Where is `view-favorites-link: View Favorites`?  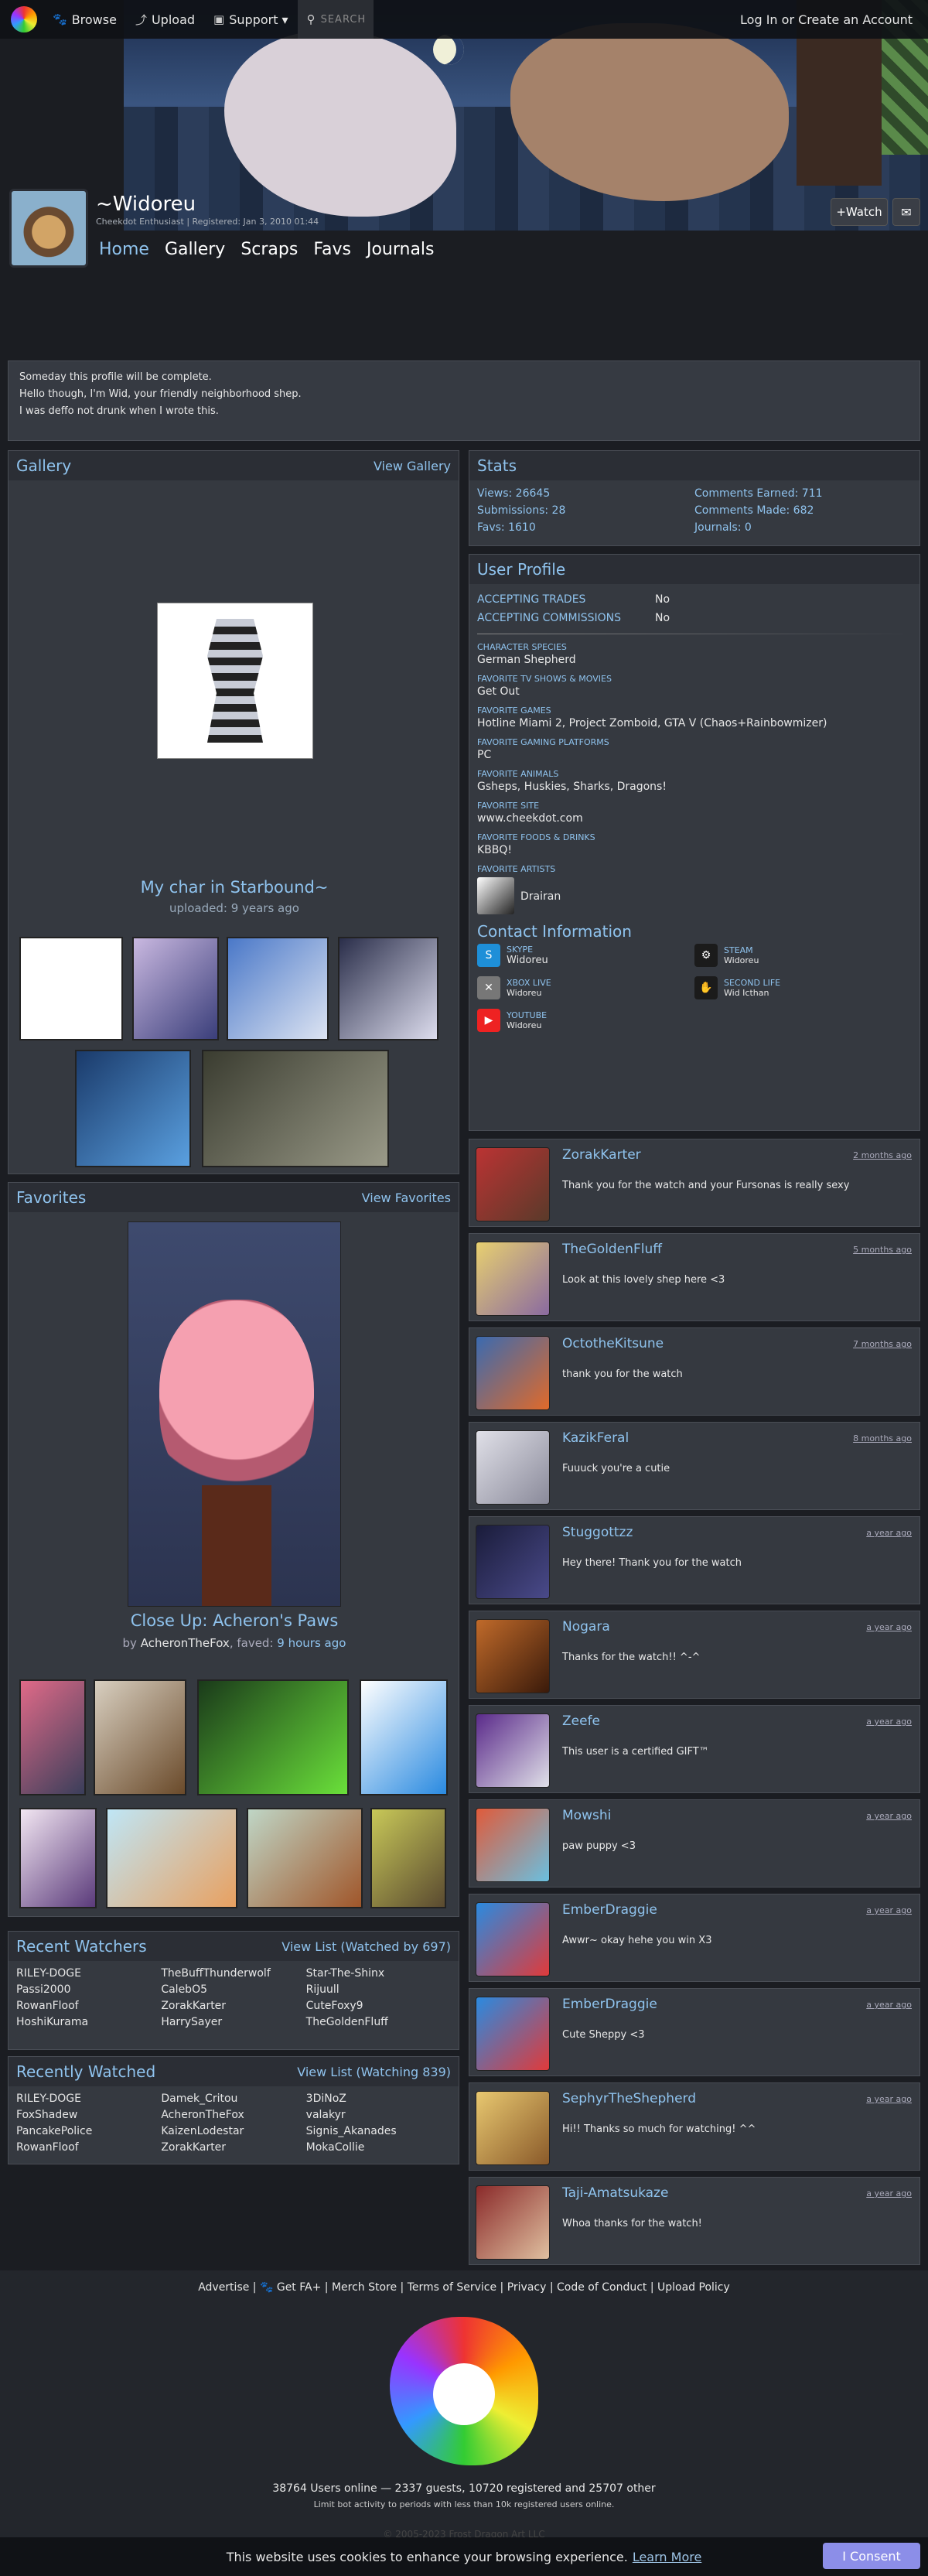 view-favorites-link: View Favorites is located at coordinates (406, 1198).